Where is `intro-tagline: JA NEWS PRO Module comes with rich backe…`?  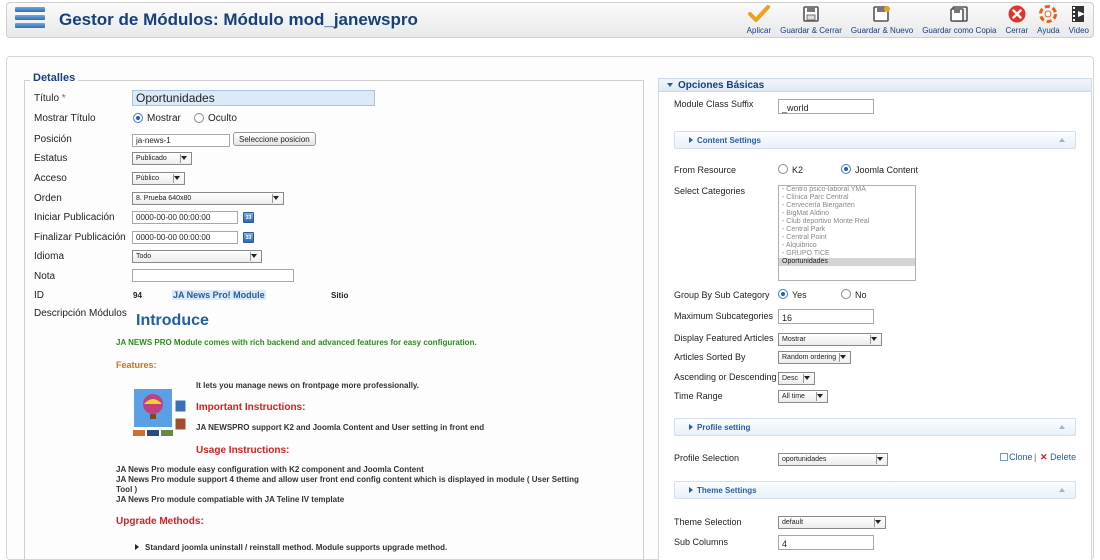 intro-tagline: JA NEWS PRO Module comes with rich backe… is located at coordinates (296, 342).